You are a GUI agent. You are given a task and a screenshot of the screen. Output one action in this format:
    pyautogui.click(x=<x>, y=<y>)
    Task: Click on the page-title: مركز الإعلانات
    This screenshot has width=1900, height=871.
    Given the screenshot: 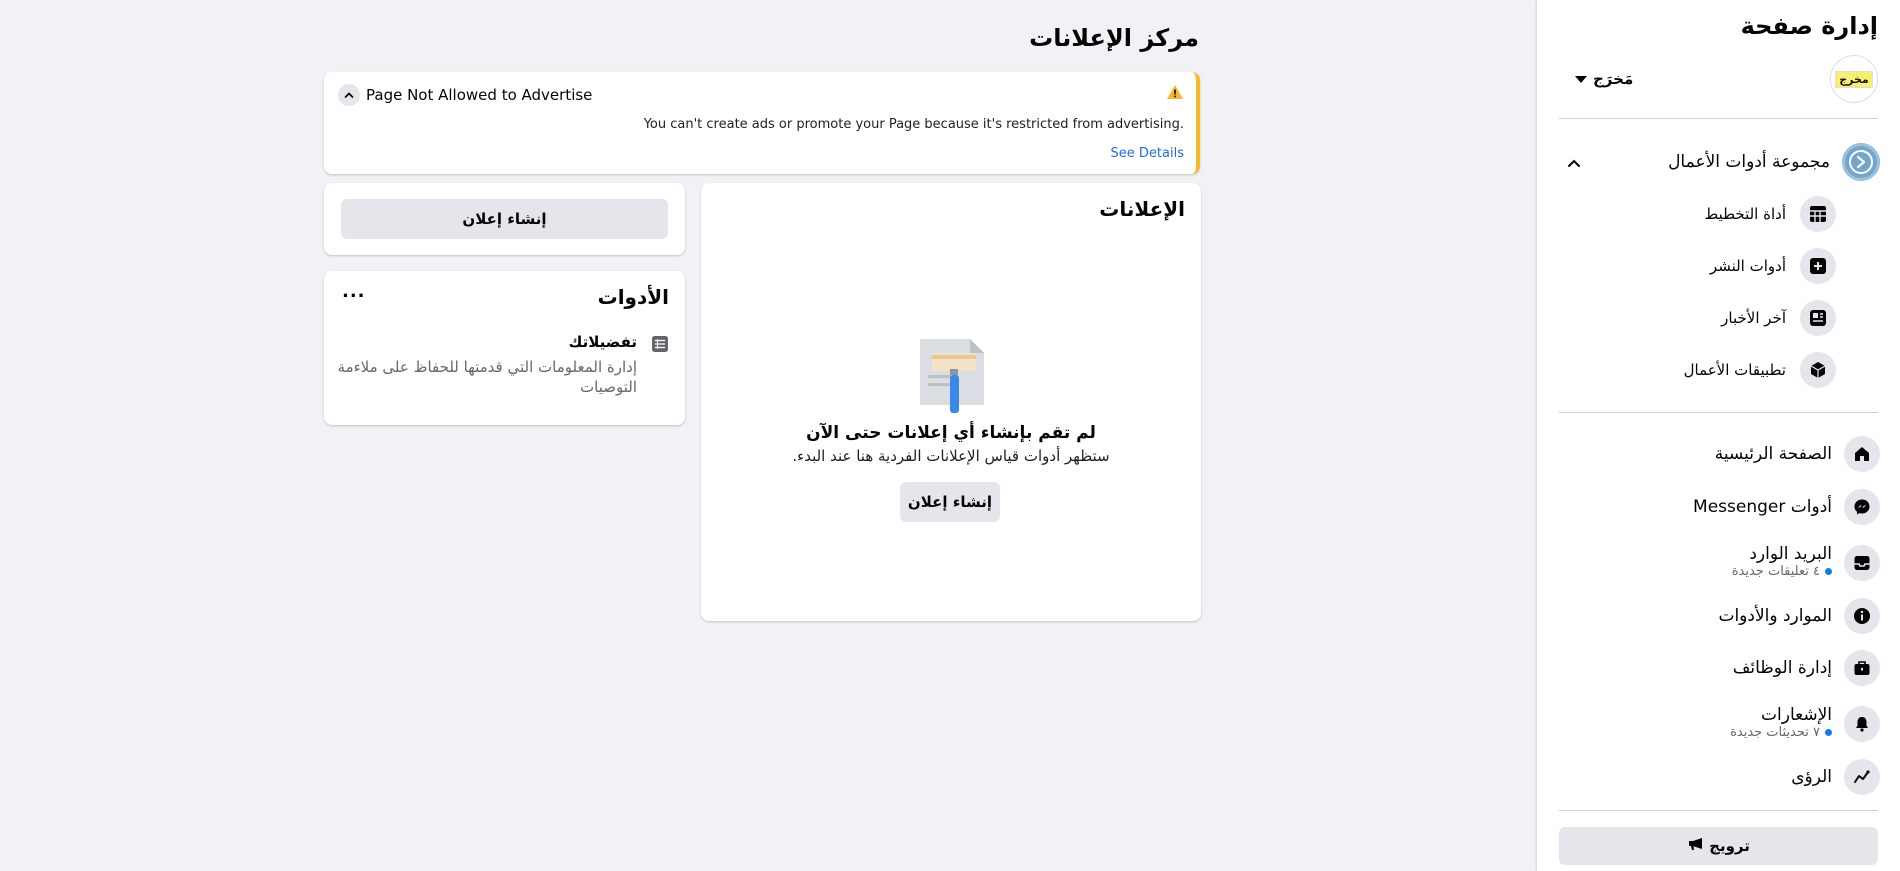 What is the action you would take?
    pyautogui.click(x=1114, y=38)
    